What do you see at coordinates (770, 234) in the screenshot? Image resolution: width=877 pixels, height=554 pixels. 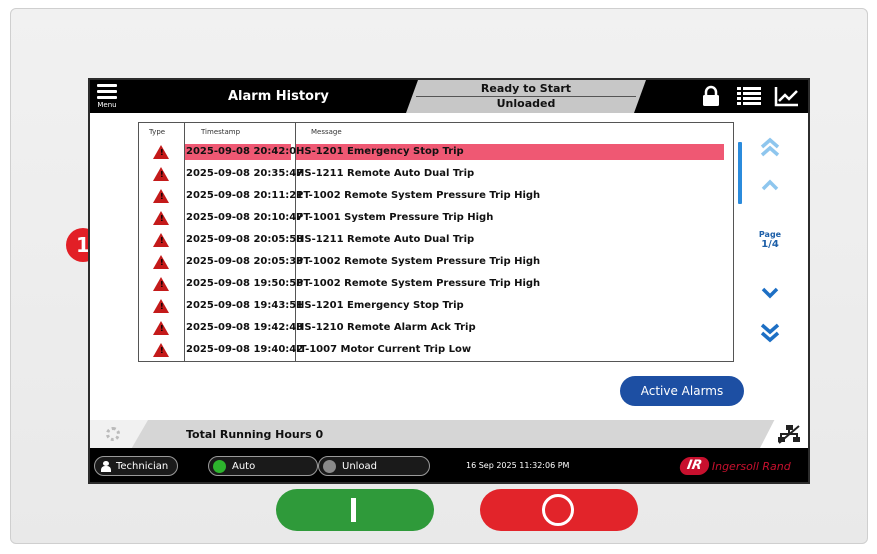 I see `page-label: Page` at bounding box center [770, 234].